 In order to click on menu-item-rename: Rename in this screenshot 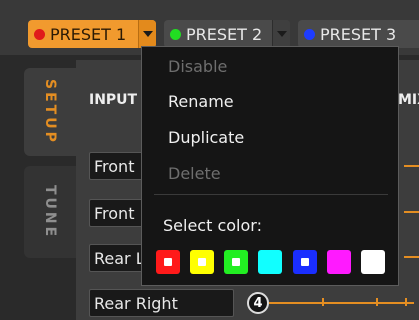, I will do `click(201, 101)`.